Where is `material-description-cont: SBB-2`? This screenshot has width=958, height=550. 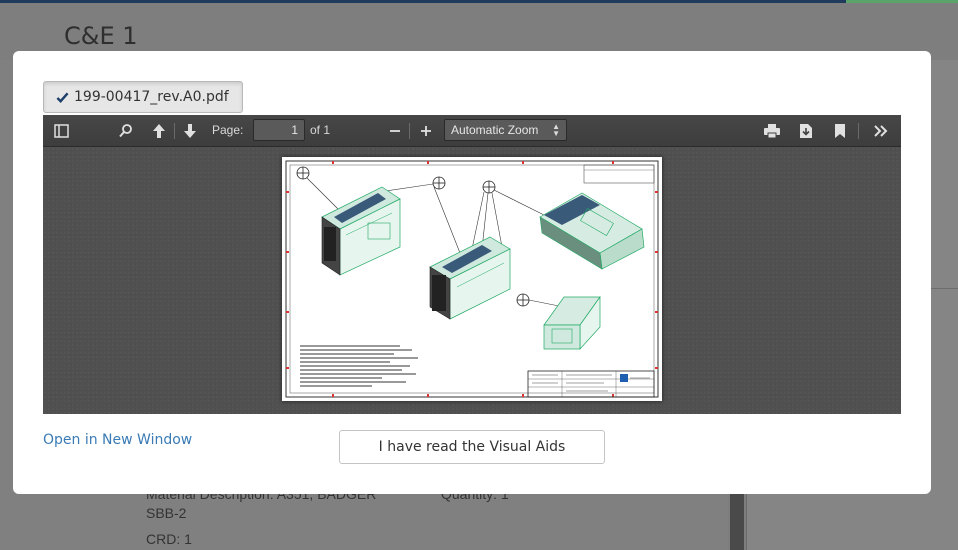 material-description-cont: SBB-2 is located at coordinates (166, 513).